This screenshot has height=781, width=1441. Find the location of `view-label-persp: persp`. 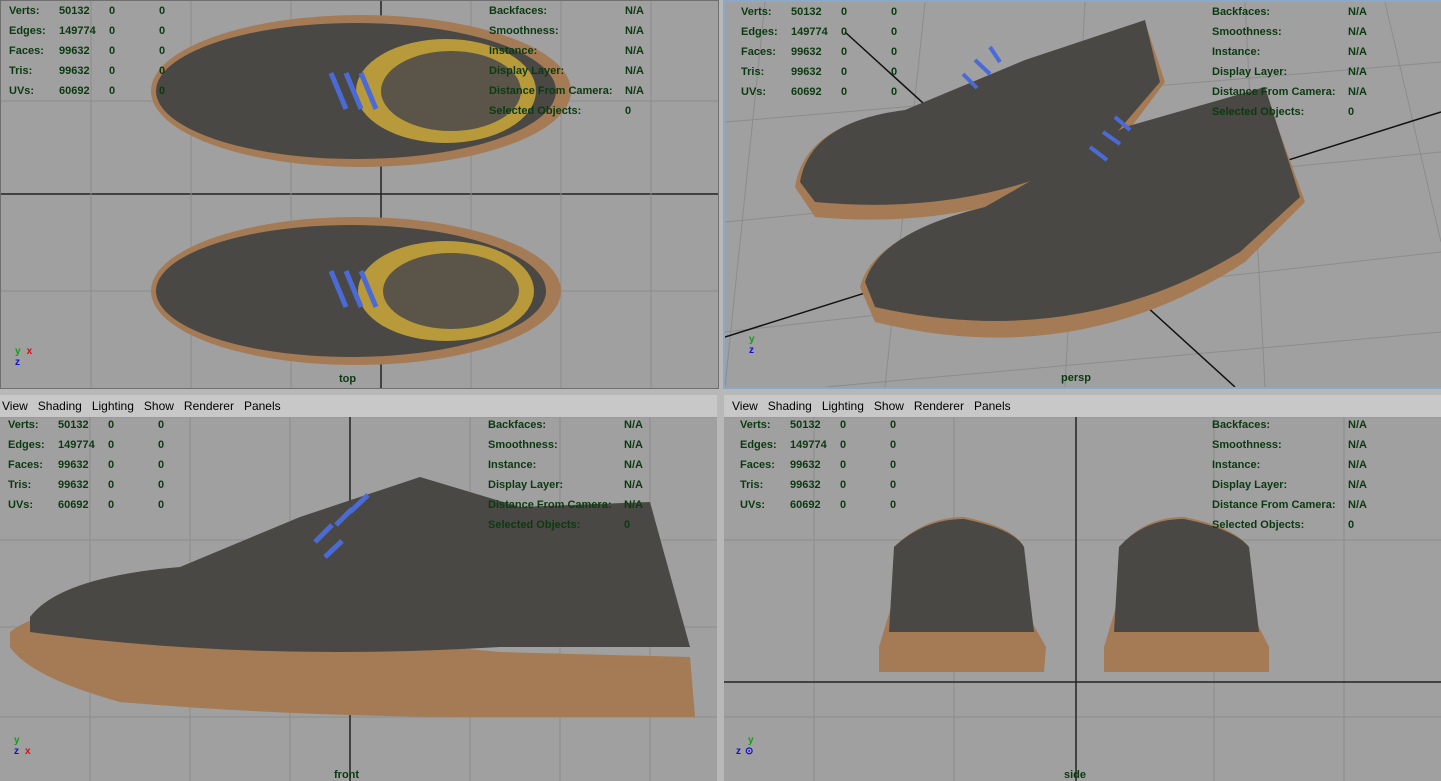

view-label-persp: persp is located at coordinates (1076, 378).